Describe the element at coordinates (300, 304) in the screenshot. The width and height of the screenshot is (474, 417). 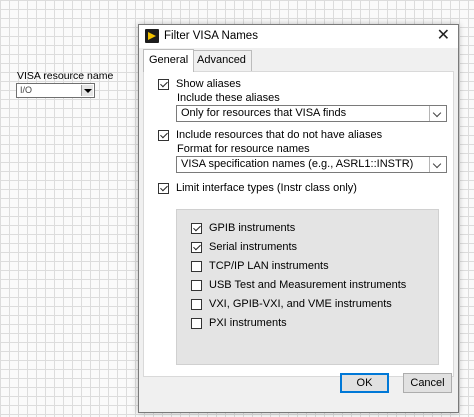
I see `interface-label: VXI, GPIB-VXI, and VME instruments` at that location.